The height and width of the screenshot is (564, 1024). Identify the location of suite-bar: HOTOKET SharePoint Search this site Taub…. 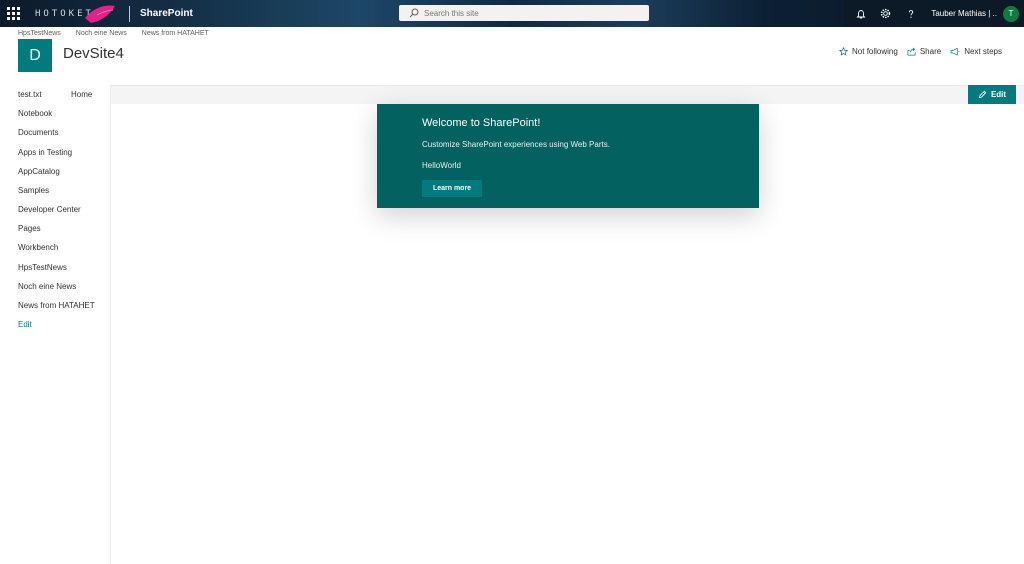
(512, 13).